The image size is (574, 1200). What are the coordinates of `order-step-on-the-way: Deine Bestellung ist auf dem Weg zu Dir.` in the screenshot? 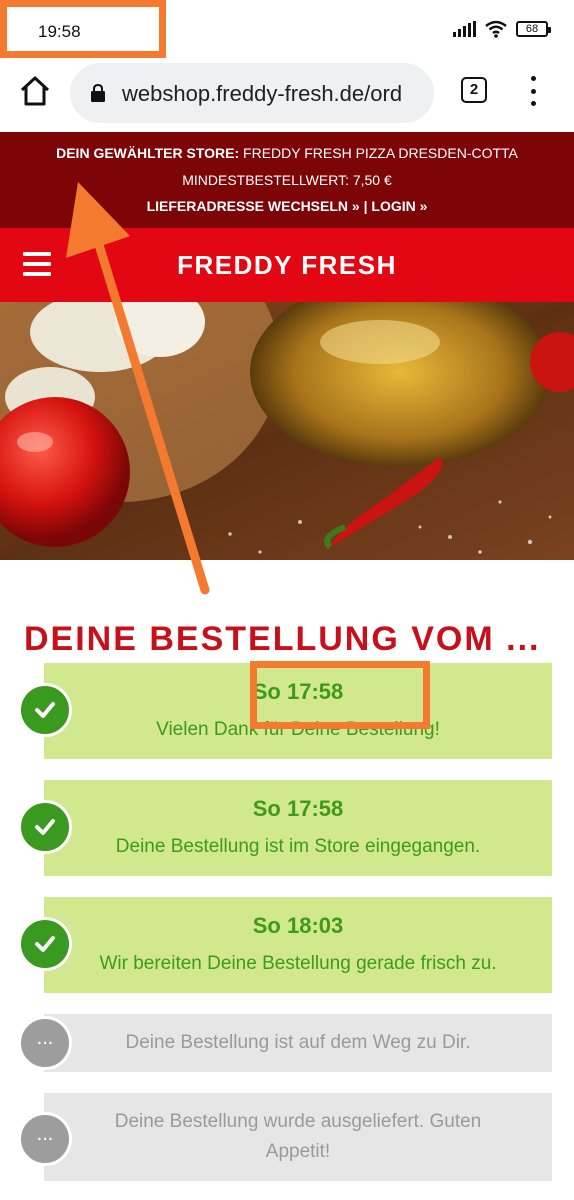 It's located at (298, 1043).